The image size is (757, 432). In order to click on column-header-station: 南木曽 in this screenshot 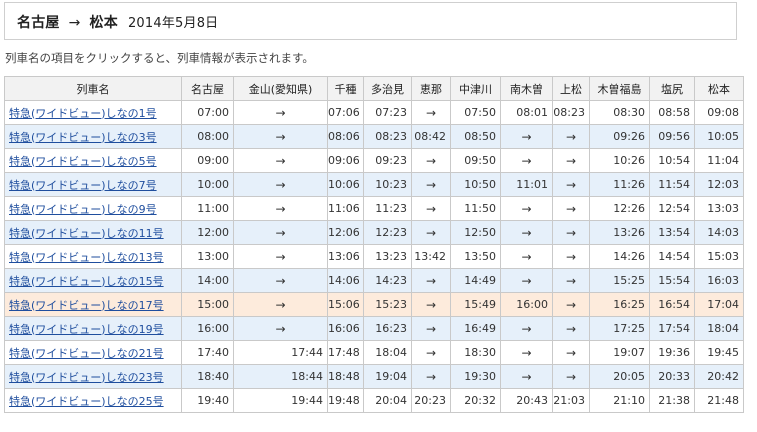, I will do `click(526, 88)`.